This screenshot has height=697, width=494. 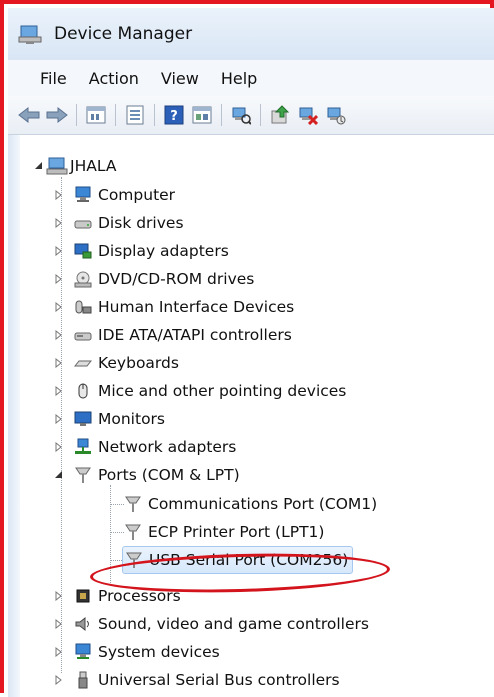 What do you see at coordinates (280, 115) in the screenshot?
I see `update-driver-icon` at bounding box center [280, 115].